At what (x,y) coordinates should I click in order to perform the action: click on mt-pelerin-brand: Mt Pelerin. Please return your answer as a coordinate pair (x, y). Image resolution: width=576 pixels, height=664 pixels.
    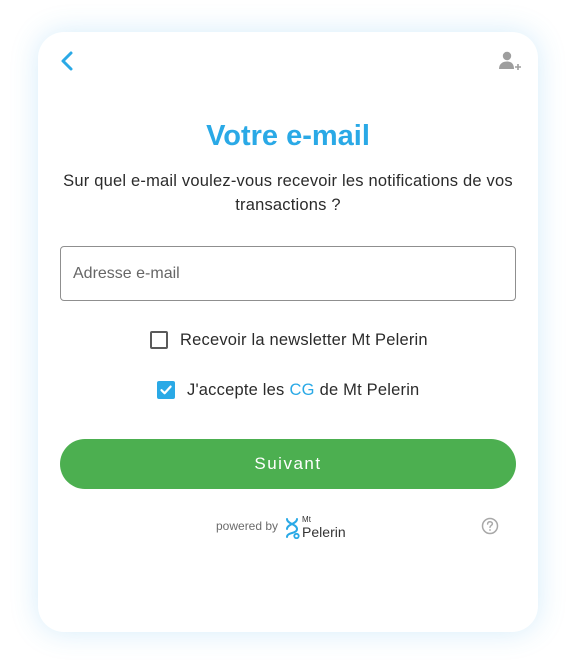
    Looking at the image, I should click on (315, 527).